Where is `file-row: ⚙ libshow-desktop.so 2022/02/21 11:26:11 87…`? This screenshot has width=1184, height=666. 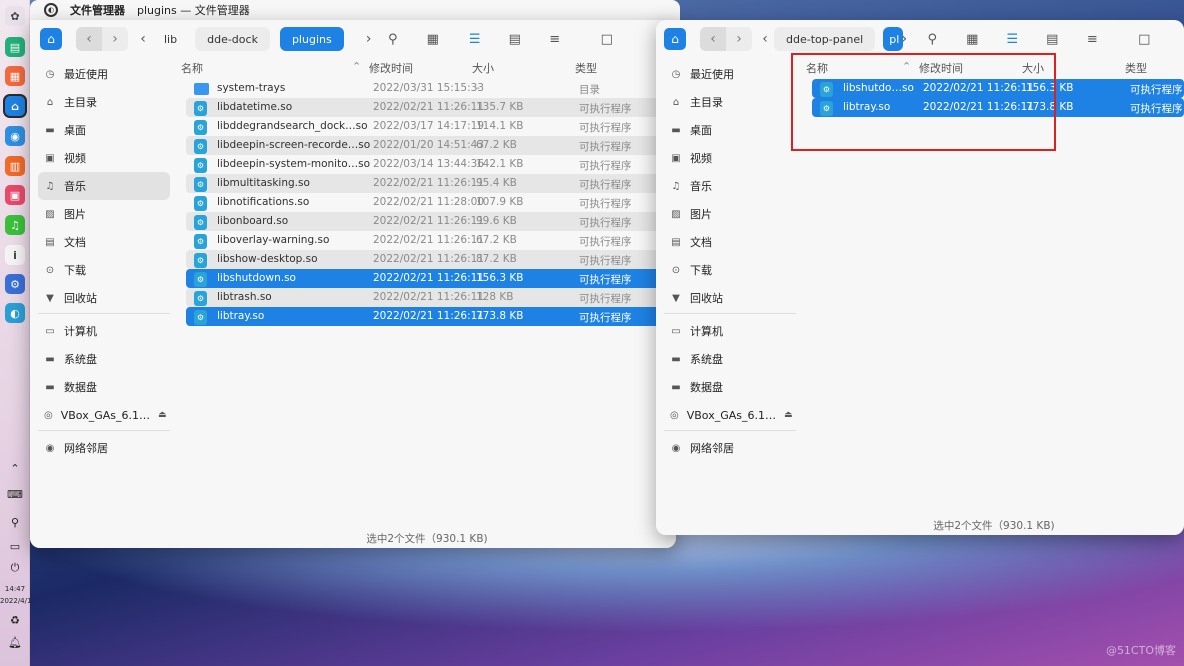 file-row: ⚙ libshow-desktop.so 2022/02/21 11:26:11 87… is located at coordinates (431, 259).